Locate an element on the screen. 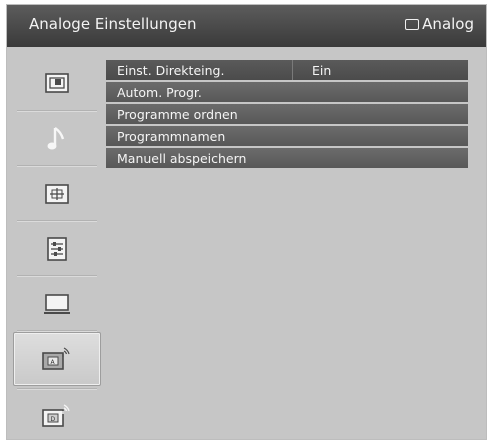  menu-item-label: Einst. Direkteing. is located at coordinates (171, 70).